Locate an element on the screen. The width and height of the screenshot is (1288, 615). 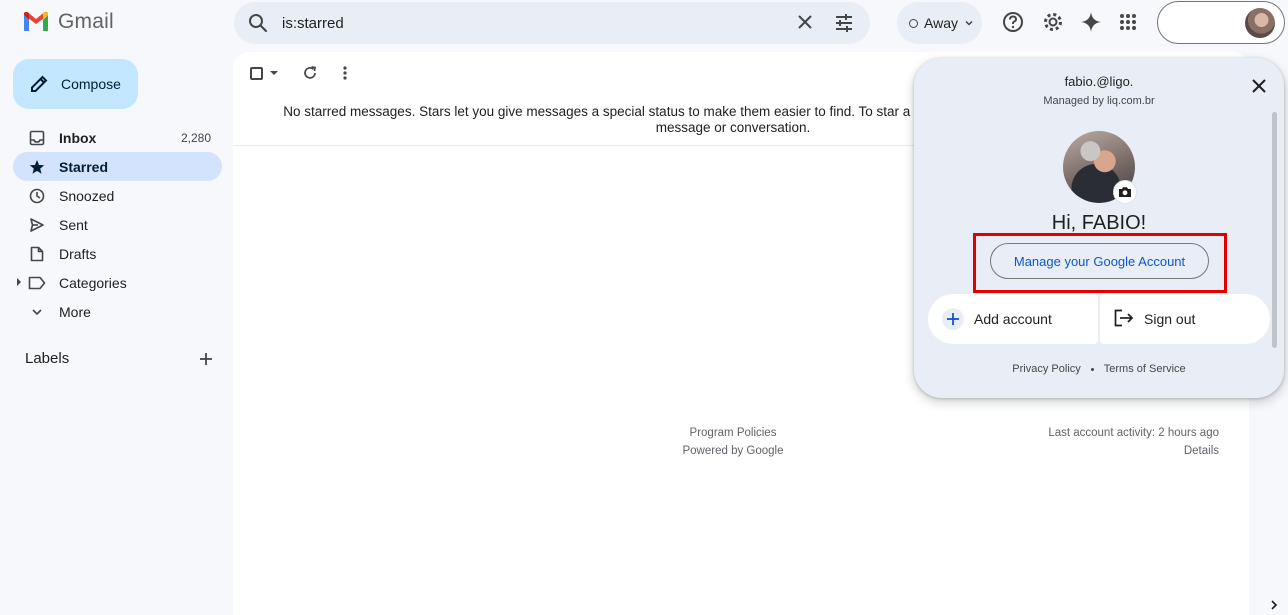
select-all-checkbox is located at coordinates (256, 73).